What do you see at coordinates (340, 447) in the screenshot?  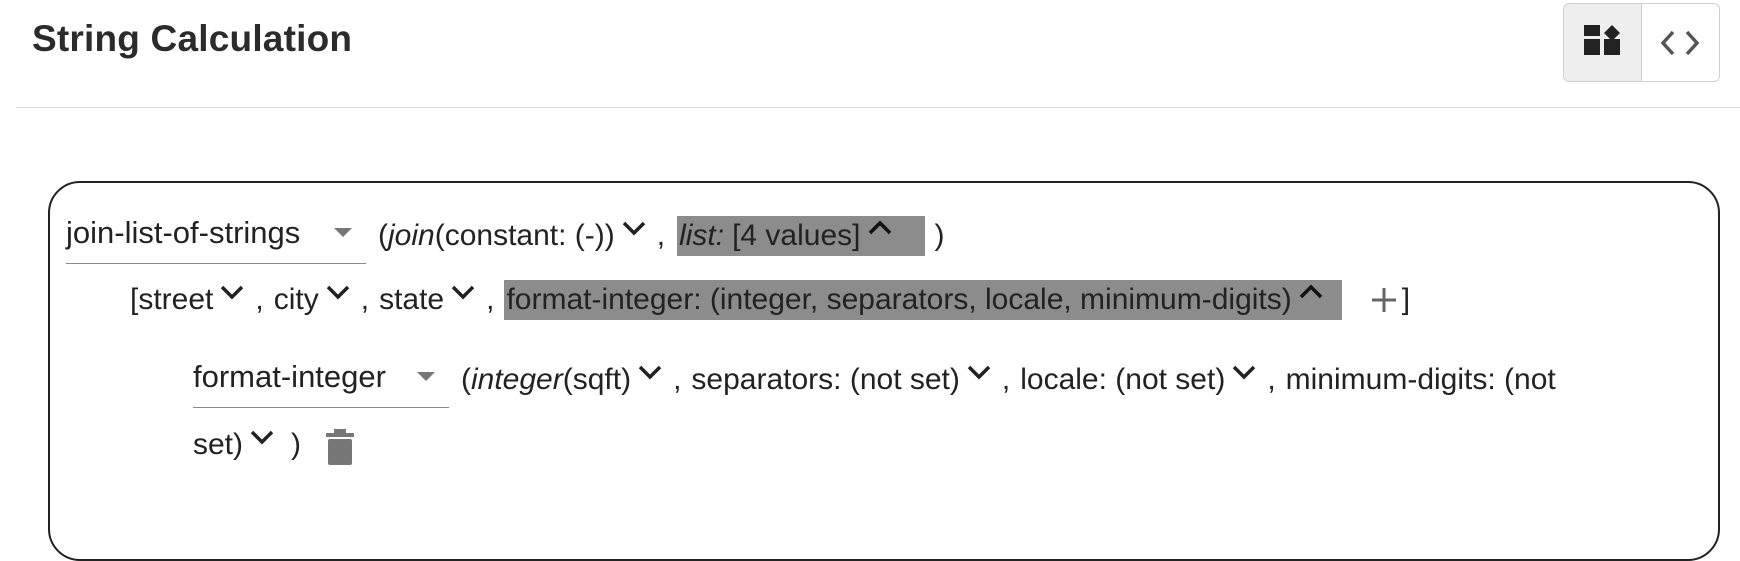 I see `trash-icon` at bounding box center [340, 447].